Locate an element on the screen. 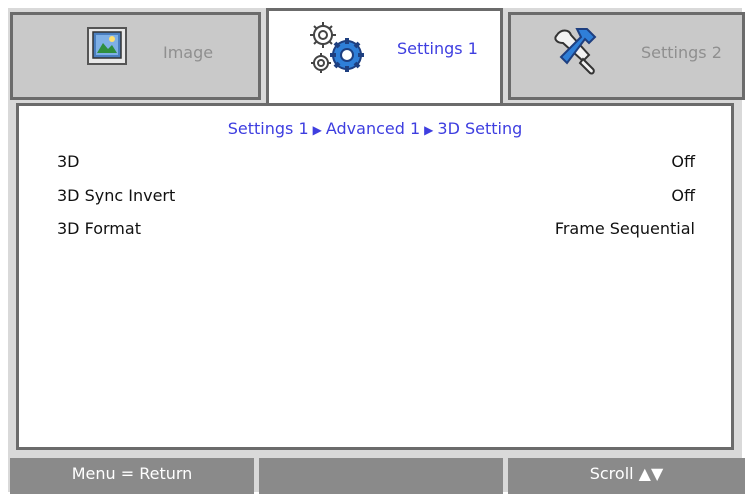 This screenshot has width=750, height=500. menu-item-3d: 3D Off is located at coordinates (376, 164).